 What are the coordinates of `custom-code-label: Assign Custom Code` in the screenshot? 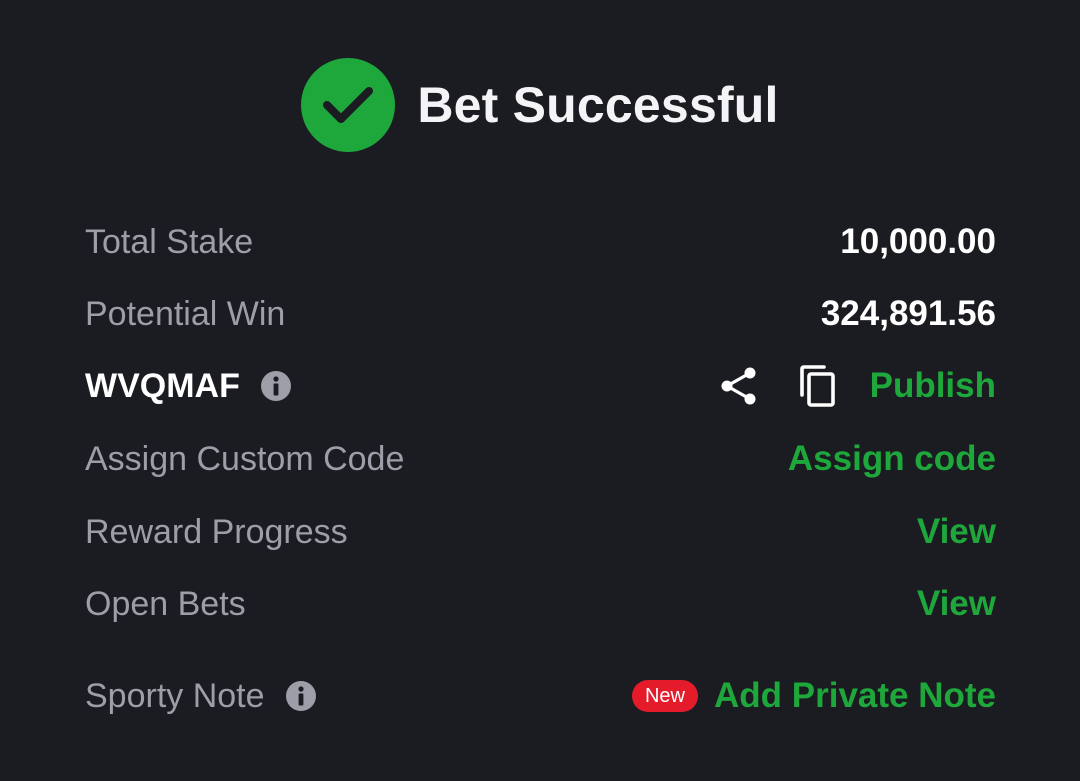 It's located at (245, 458).